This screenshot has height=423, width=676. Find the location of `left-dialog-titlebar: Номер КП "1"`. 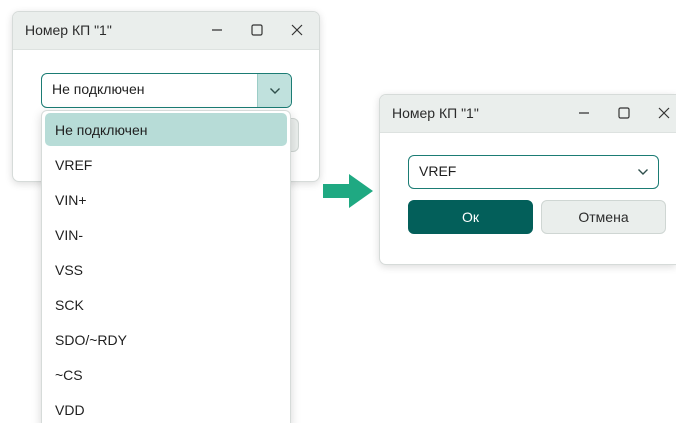

left-dialog-titlebar: Номер КП "1" is located at coordinates (166, 31).